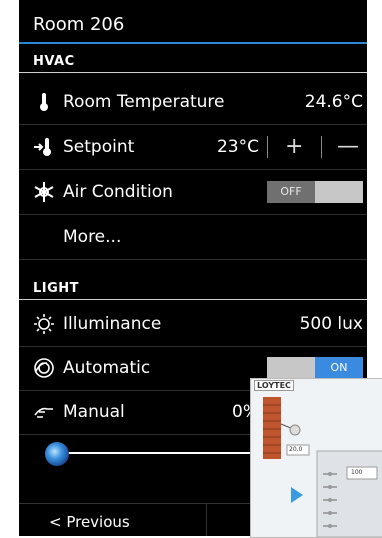 The height and width of the screenshot is (538, 382). What do you see at coordinates (193, 62) in the screenshot?
I see `section-hvac: HVAC` at bounding box center [193, 62].